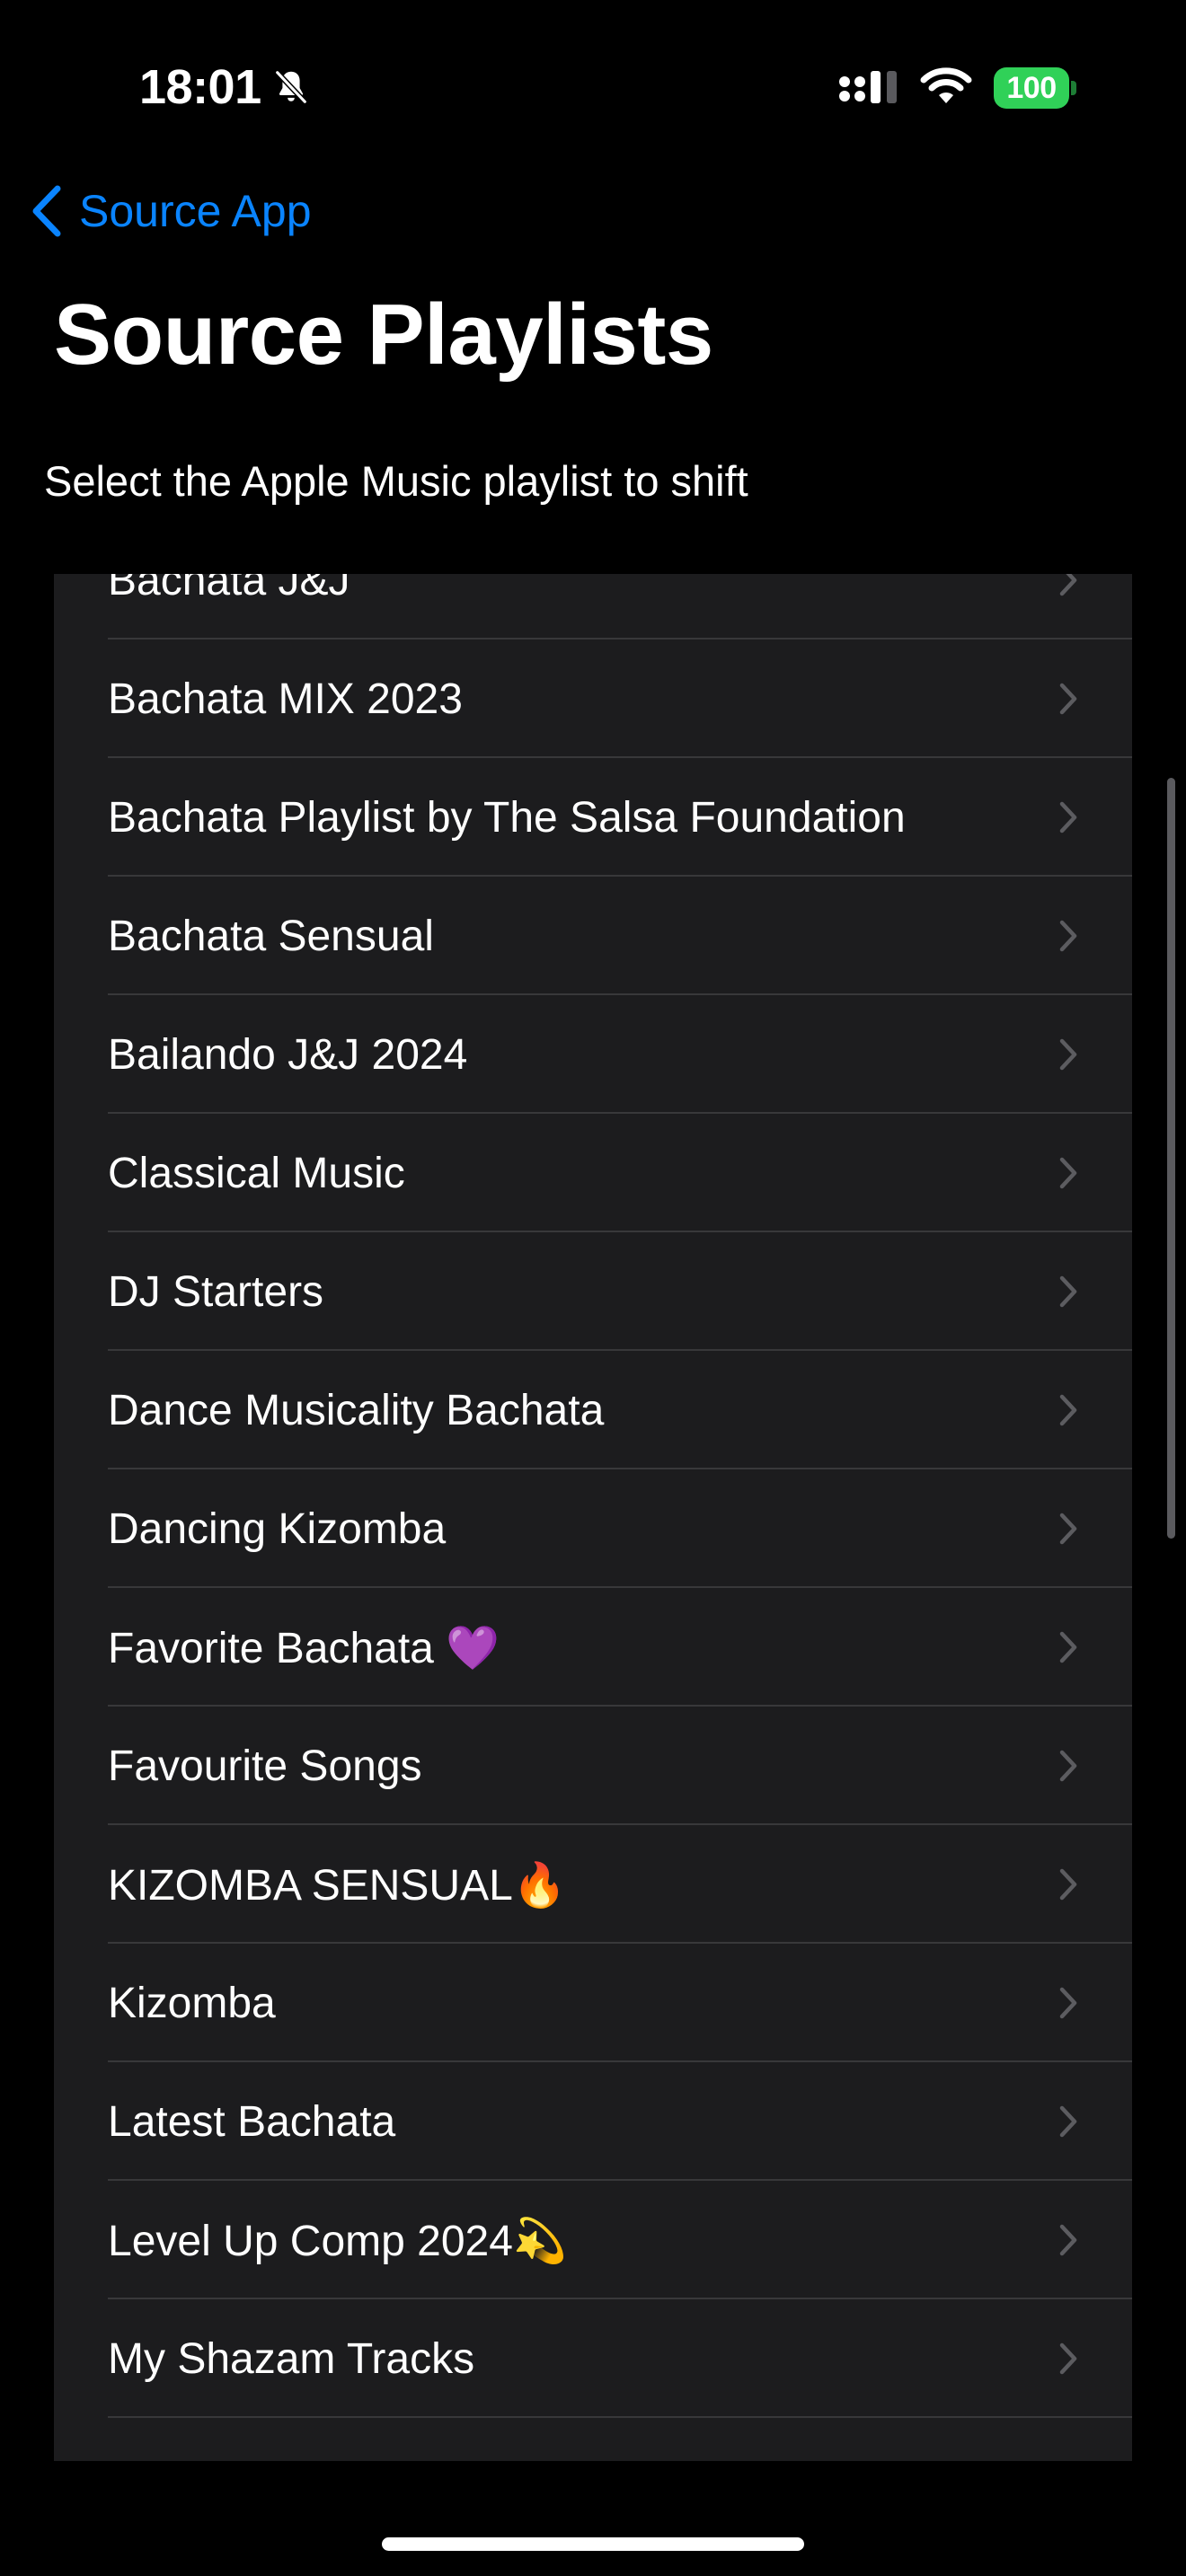 This screenshot has height=2576, width=1186. Describe the element at coordinates (593, 607) in the screenshot. I see `playlist-row: Bachata J&J` at that location.